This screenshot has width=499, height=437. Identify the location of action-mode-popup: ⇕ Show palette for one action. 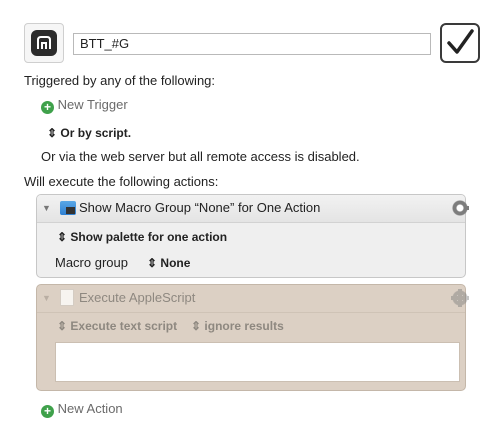
(142, 237).